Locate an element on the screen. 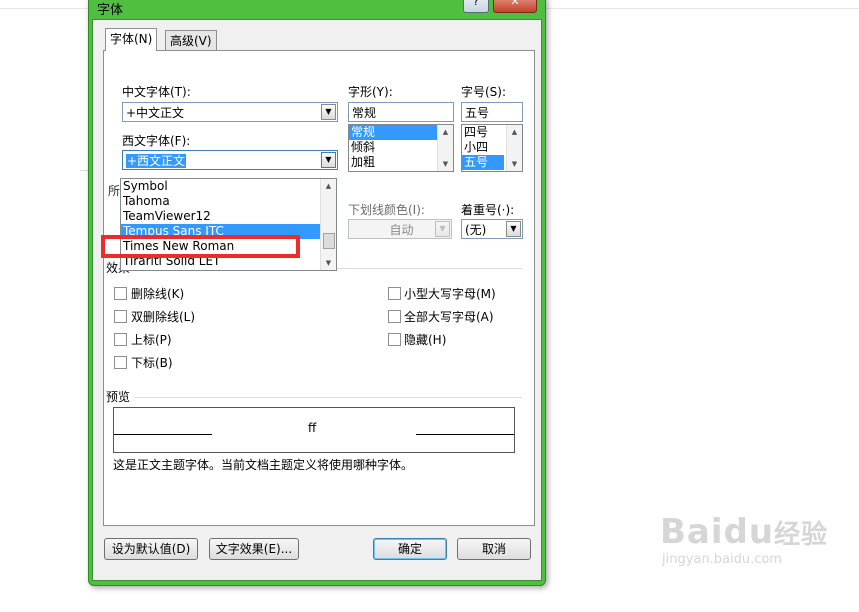 The image size is (859, 612). small-caps-label: 小型大写字母(M) is located at coordinates (450, 294).